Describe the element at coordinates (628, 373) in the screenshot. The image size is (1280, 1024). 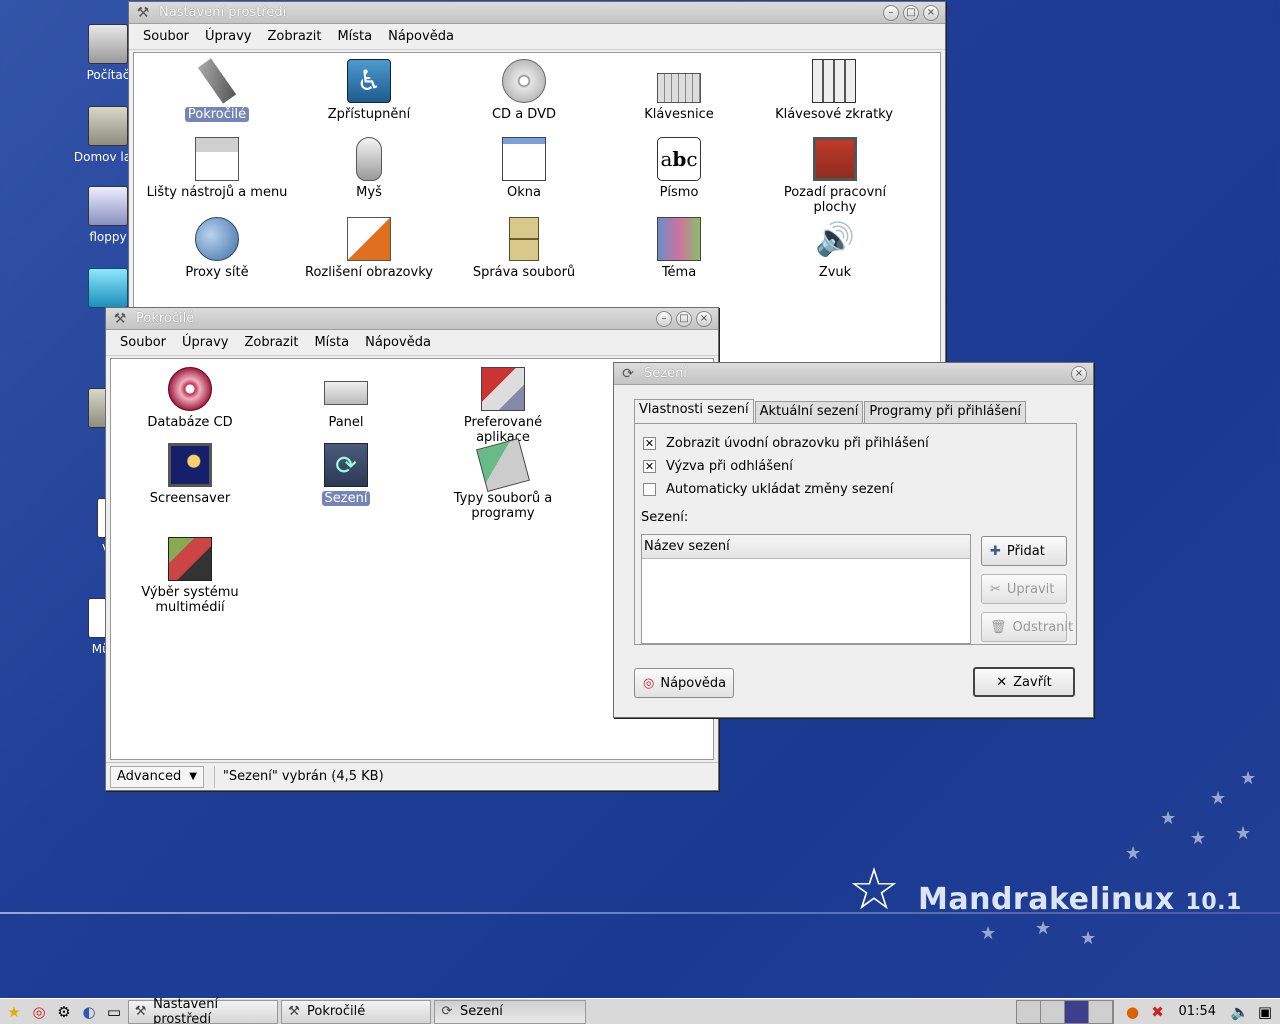
I see `sessions-icon: ⟳` at that location.